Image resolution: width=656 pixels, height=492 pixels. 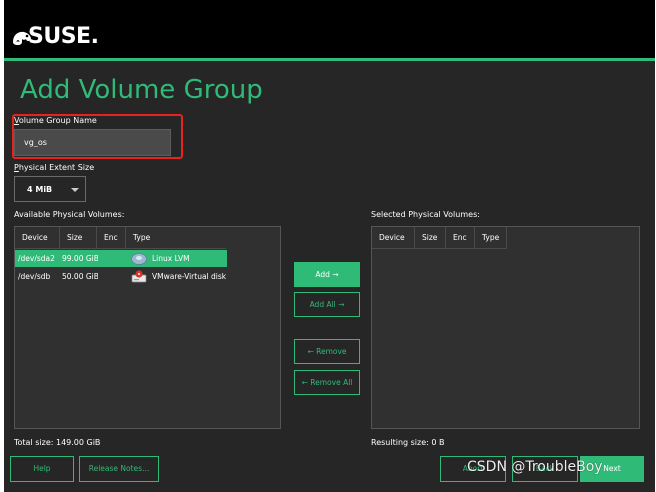 What do you see at coordinates (425, 214) in the screenshot?
I see `selected-pv-label: Selected Physical Volumes:` at bounding box center [425, 214].